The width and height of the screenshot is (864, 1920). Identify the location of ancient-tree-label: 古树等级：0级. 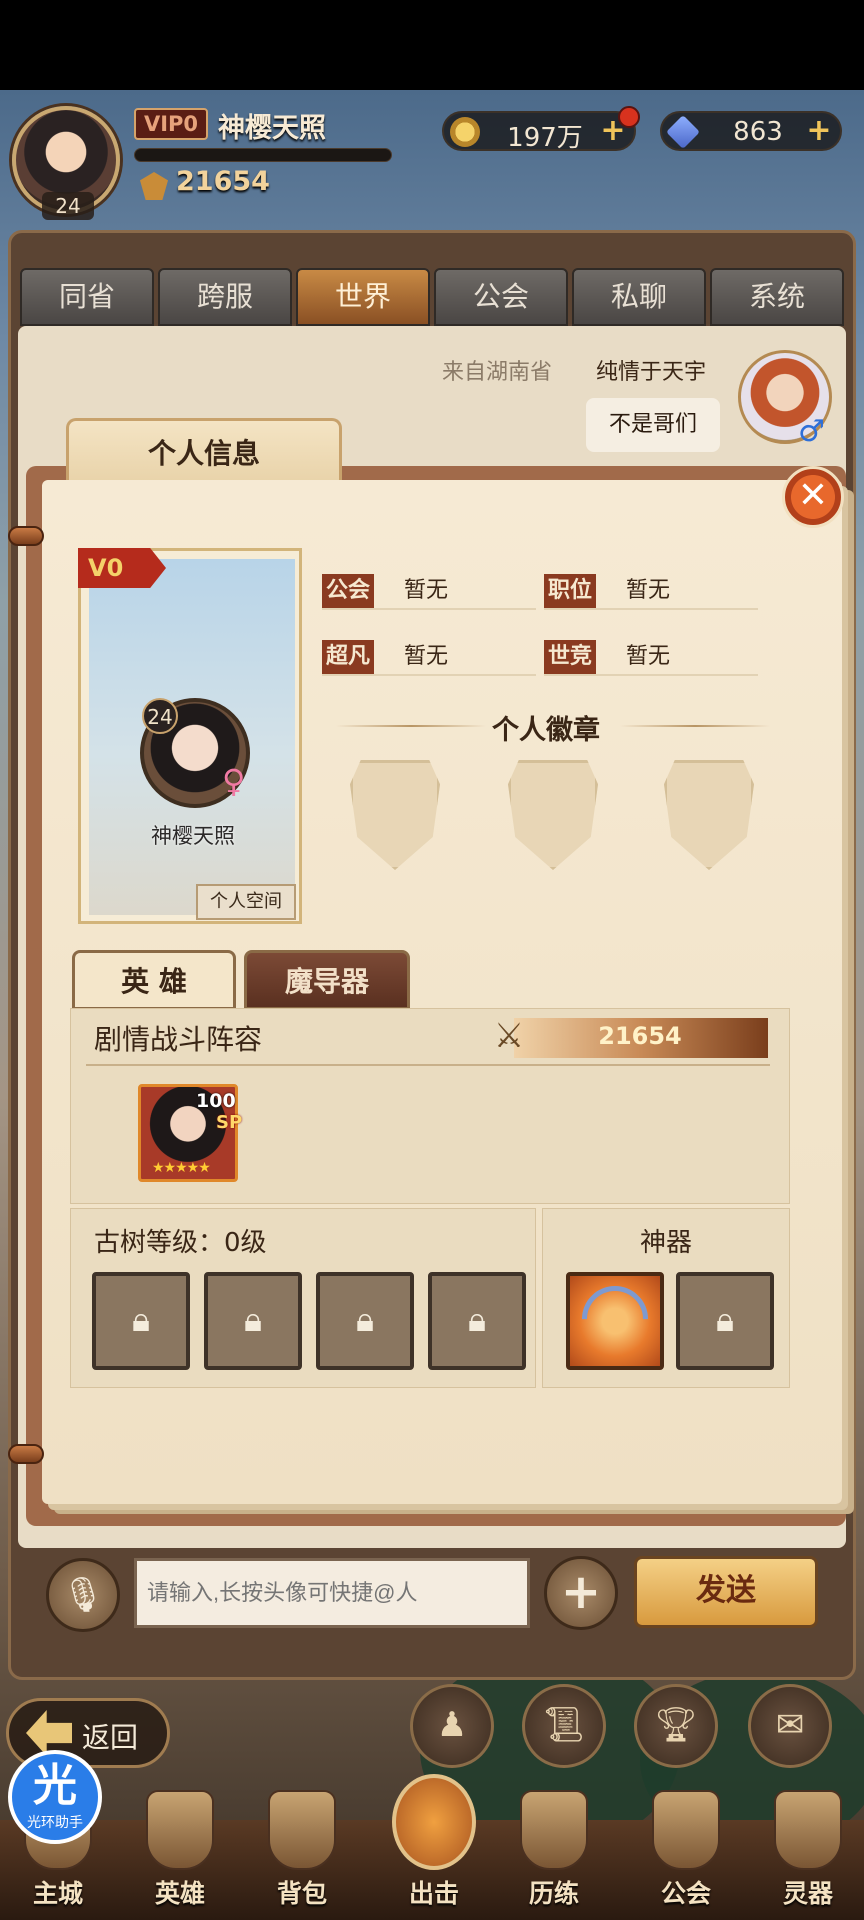
(180, 1243).